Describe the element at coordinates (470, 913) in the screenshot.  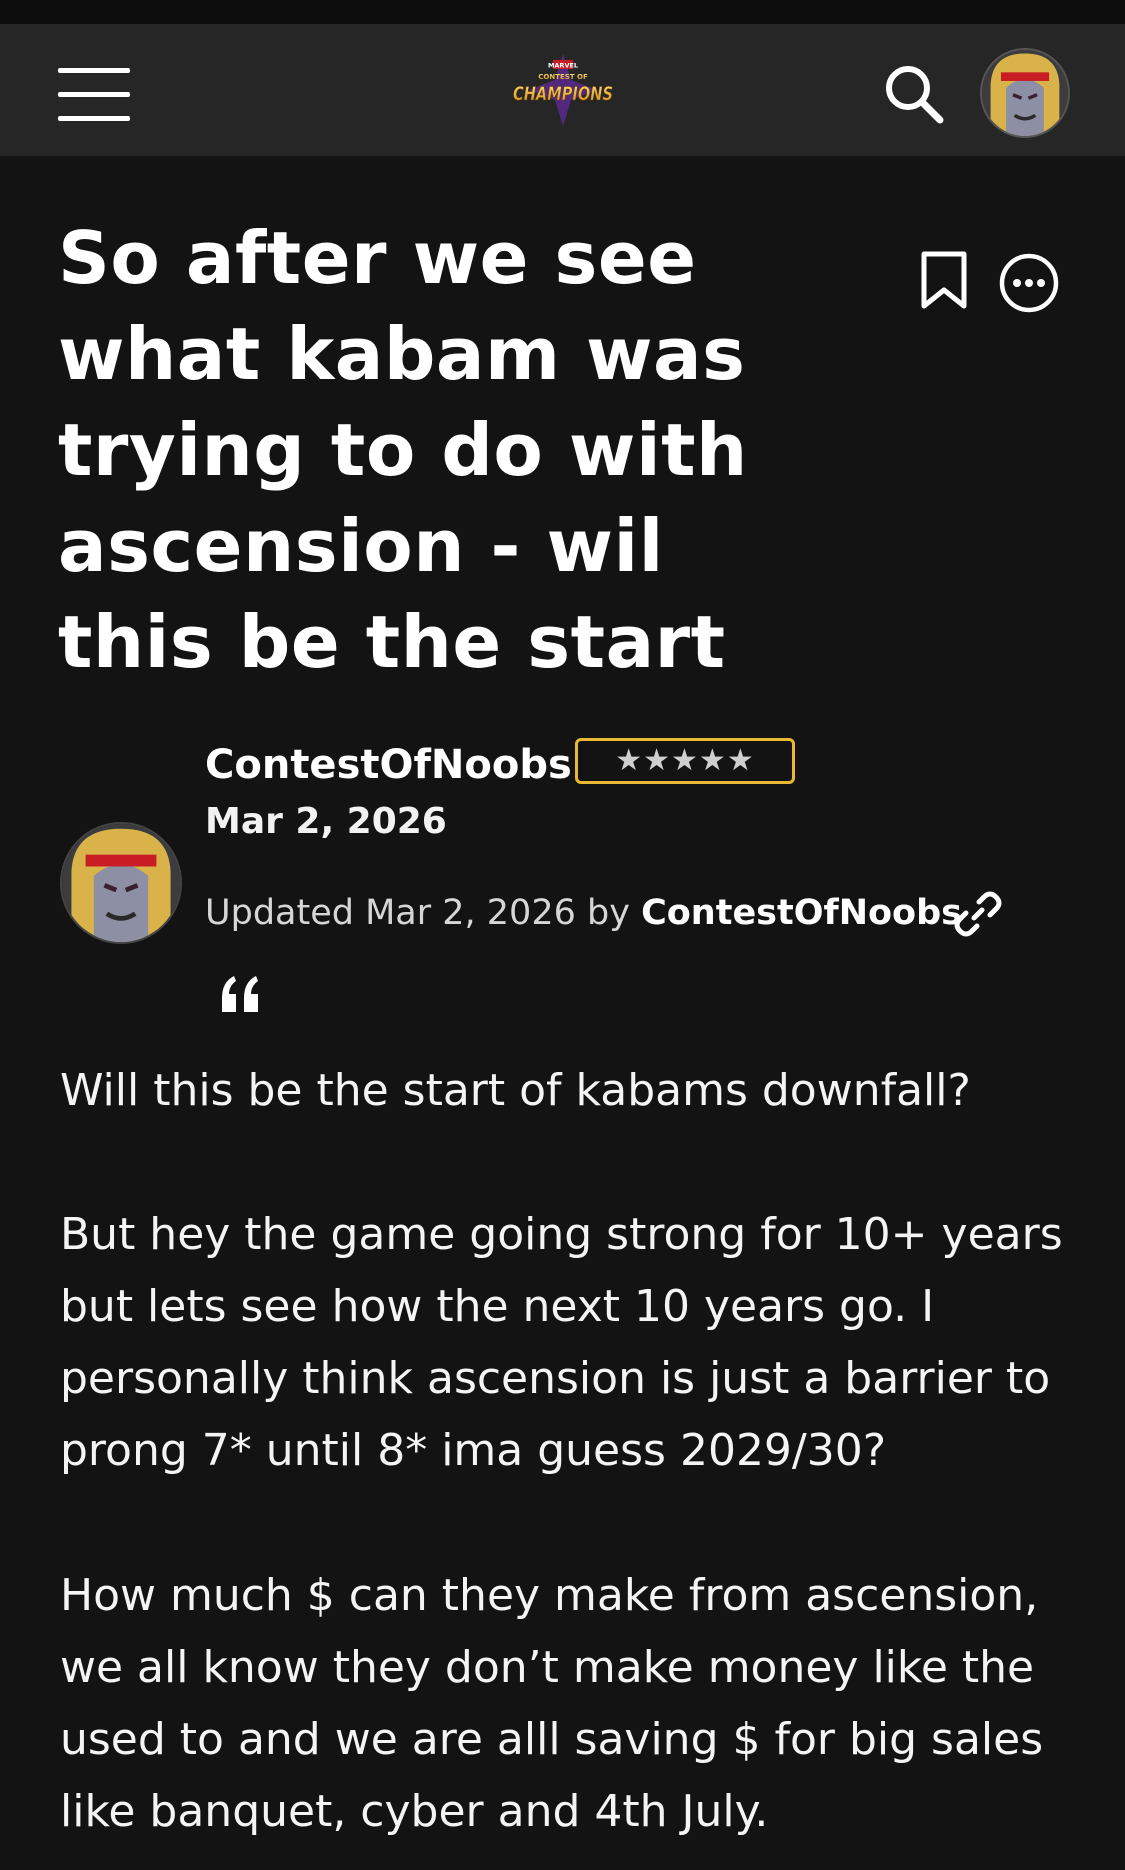
I see `updated-date: Mar 2, 2026` at that location.